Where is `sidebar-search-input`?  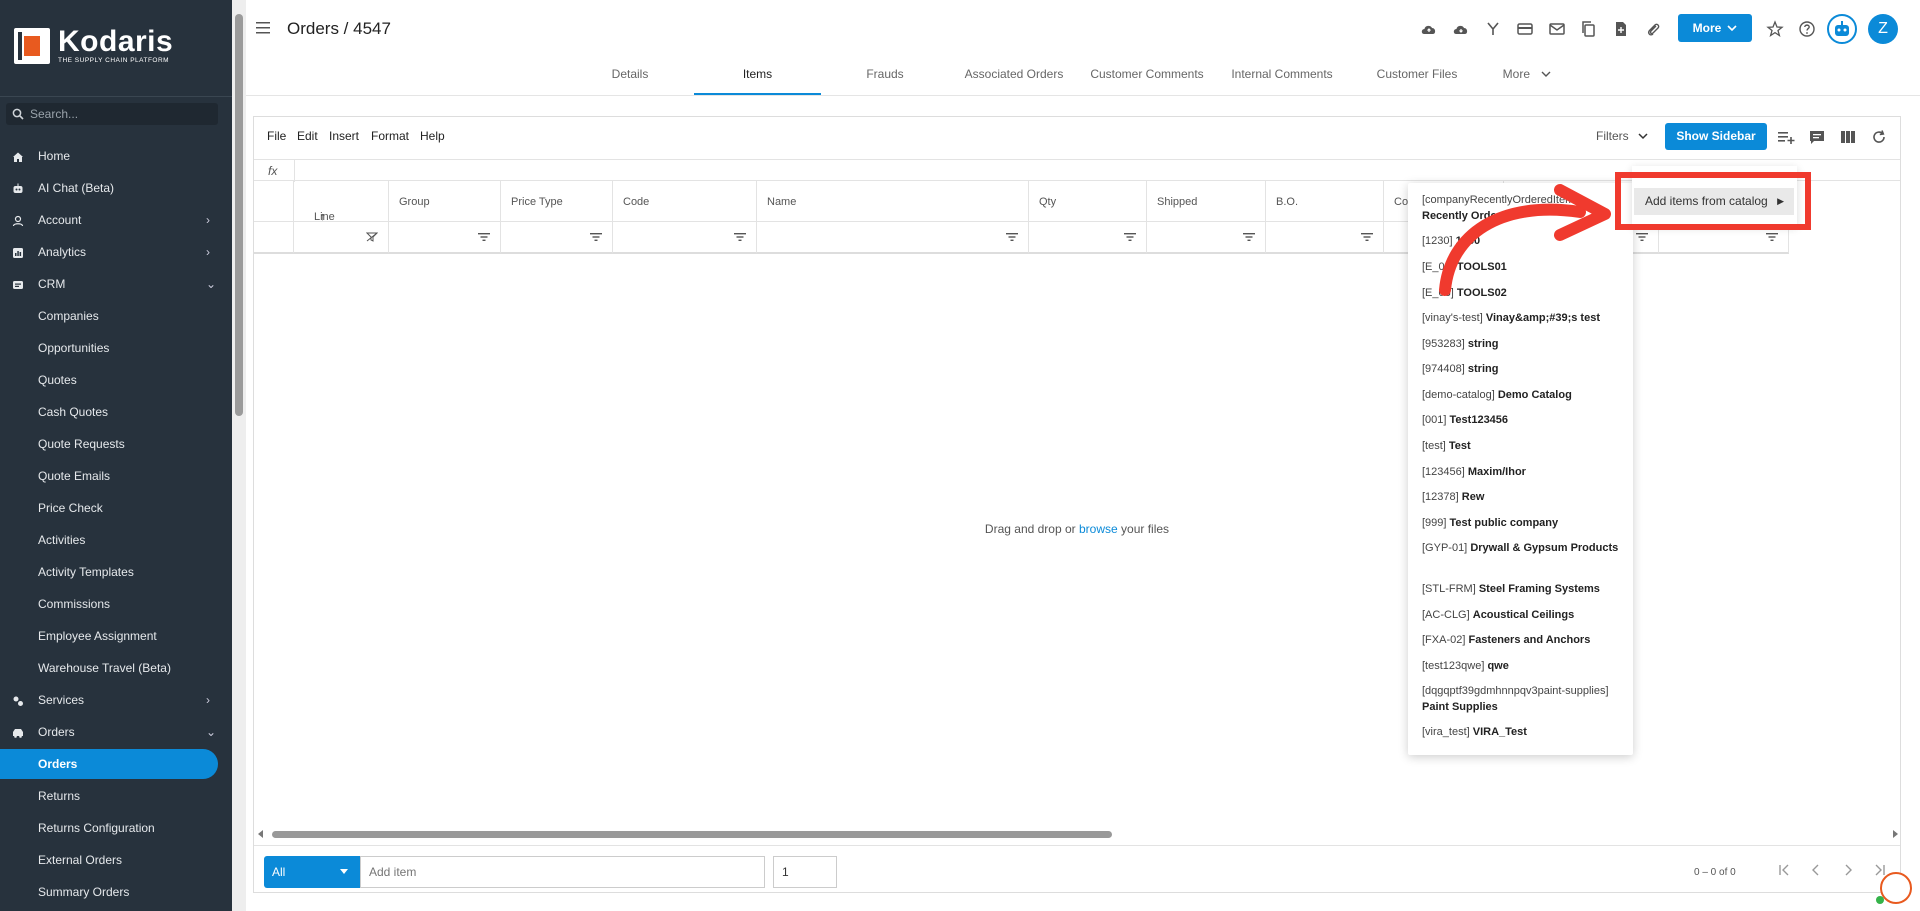
sidebar-search-input is located at coordinates (115, 114).